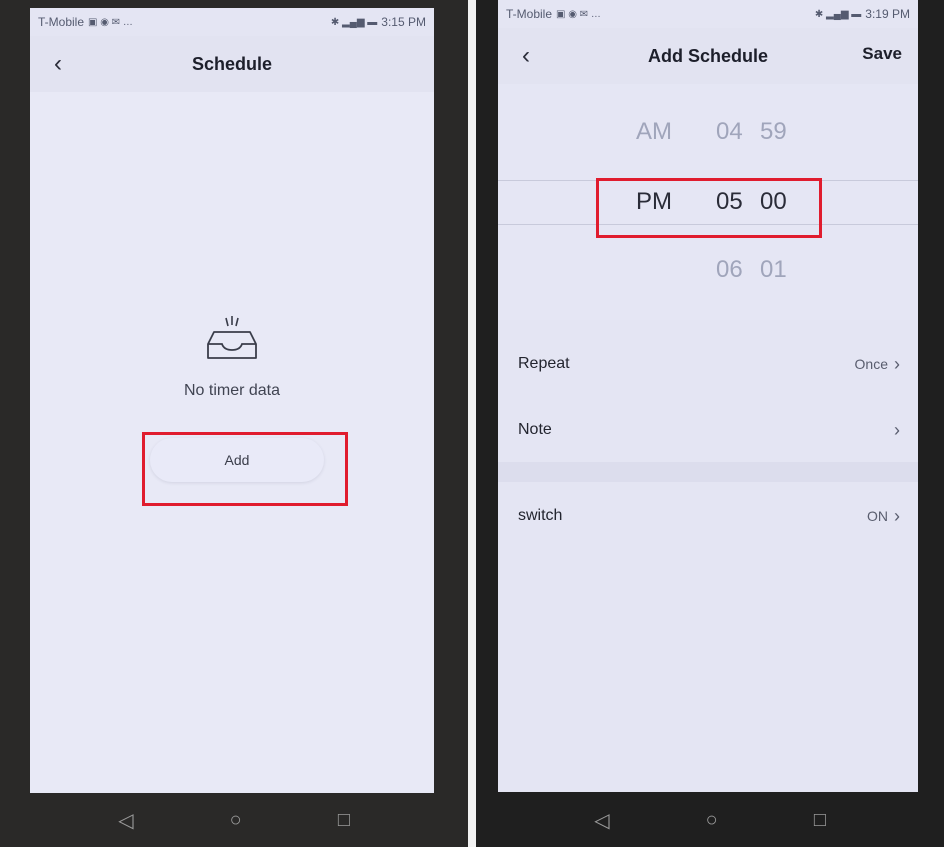 Image resolution: width=944 pixels, height=847 pixels. I want to click on save-button: Save, so click(882, 54).